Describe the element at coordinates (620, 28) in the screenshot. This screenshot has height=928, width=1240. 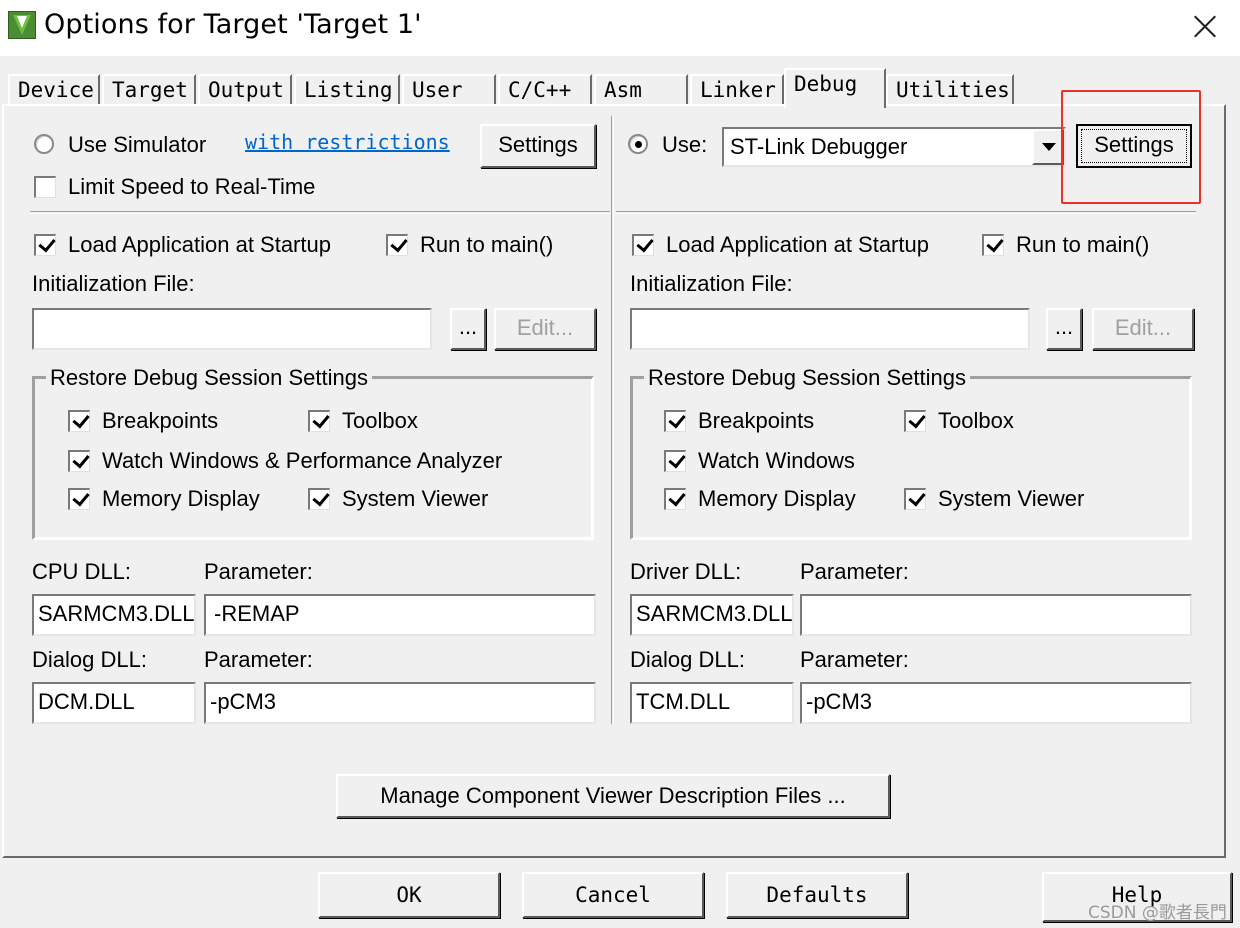
I see `title-bar: Options for Target 'Target 1'` at that location.